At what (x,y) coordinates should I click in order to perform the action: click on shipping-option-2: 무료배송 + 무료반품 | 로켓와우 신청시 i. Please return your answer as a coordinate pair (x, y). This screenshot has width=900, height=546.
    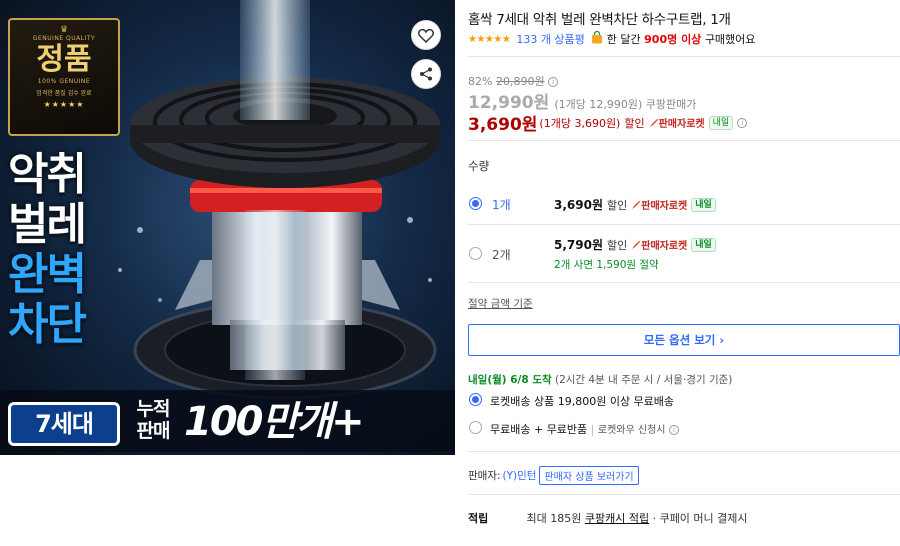
    Looking at the image, I should click on (684, 428).